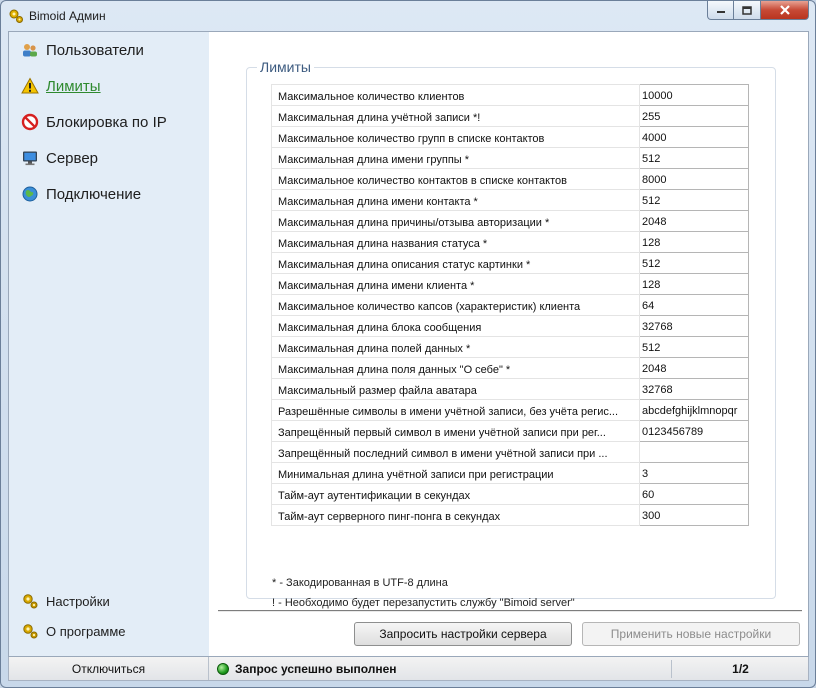  Describe the element at coordinates (455, 95) in the screenshot. I see `limit-label: Максимальное количество клиентов` at that location.